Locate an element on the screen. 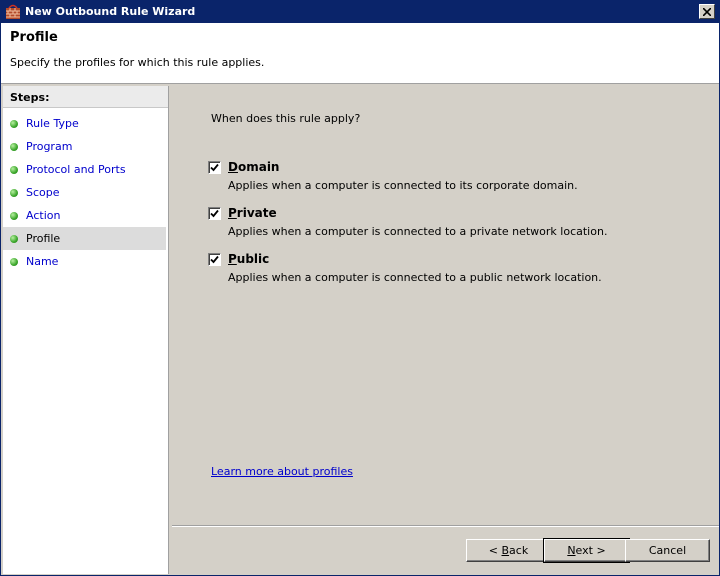 This screenshot has width=720, height=576. private-checkbox is located at coordinates (214, 213).